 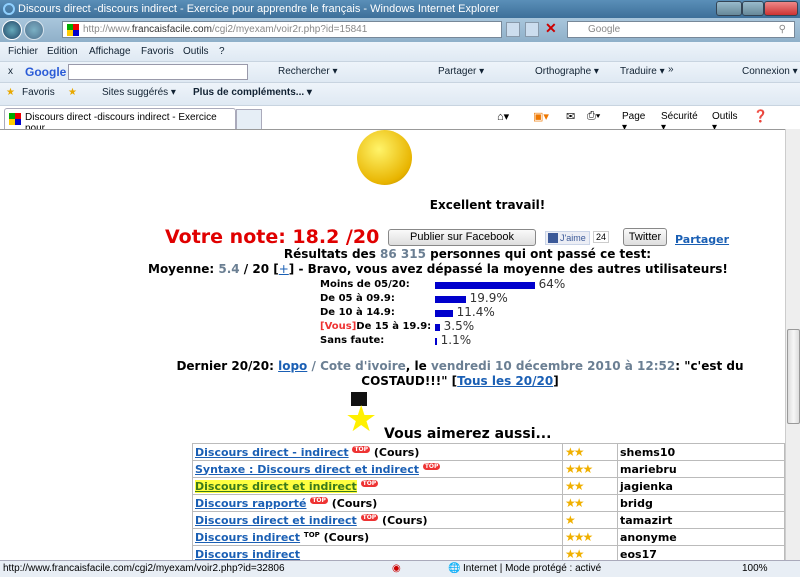 I want to click on all-perfect-scores-link: Tous les 20/20, so click(x=505, y=381).